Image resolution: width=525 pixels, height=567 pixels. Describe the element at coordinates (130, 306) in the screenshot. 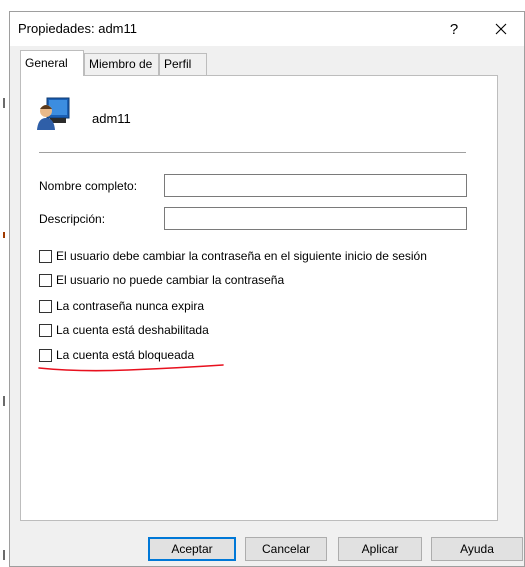

I see `checkbox-label: La contraseña nunca expira` at that location.